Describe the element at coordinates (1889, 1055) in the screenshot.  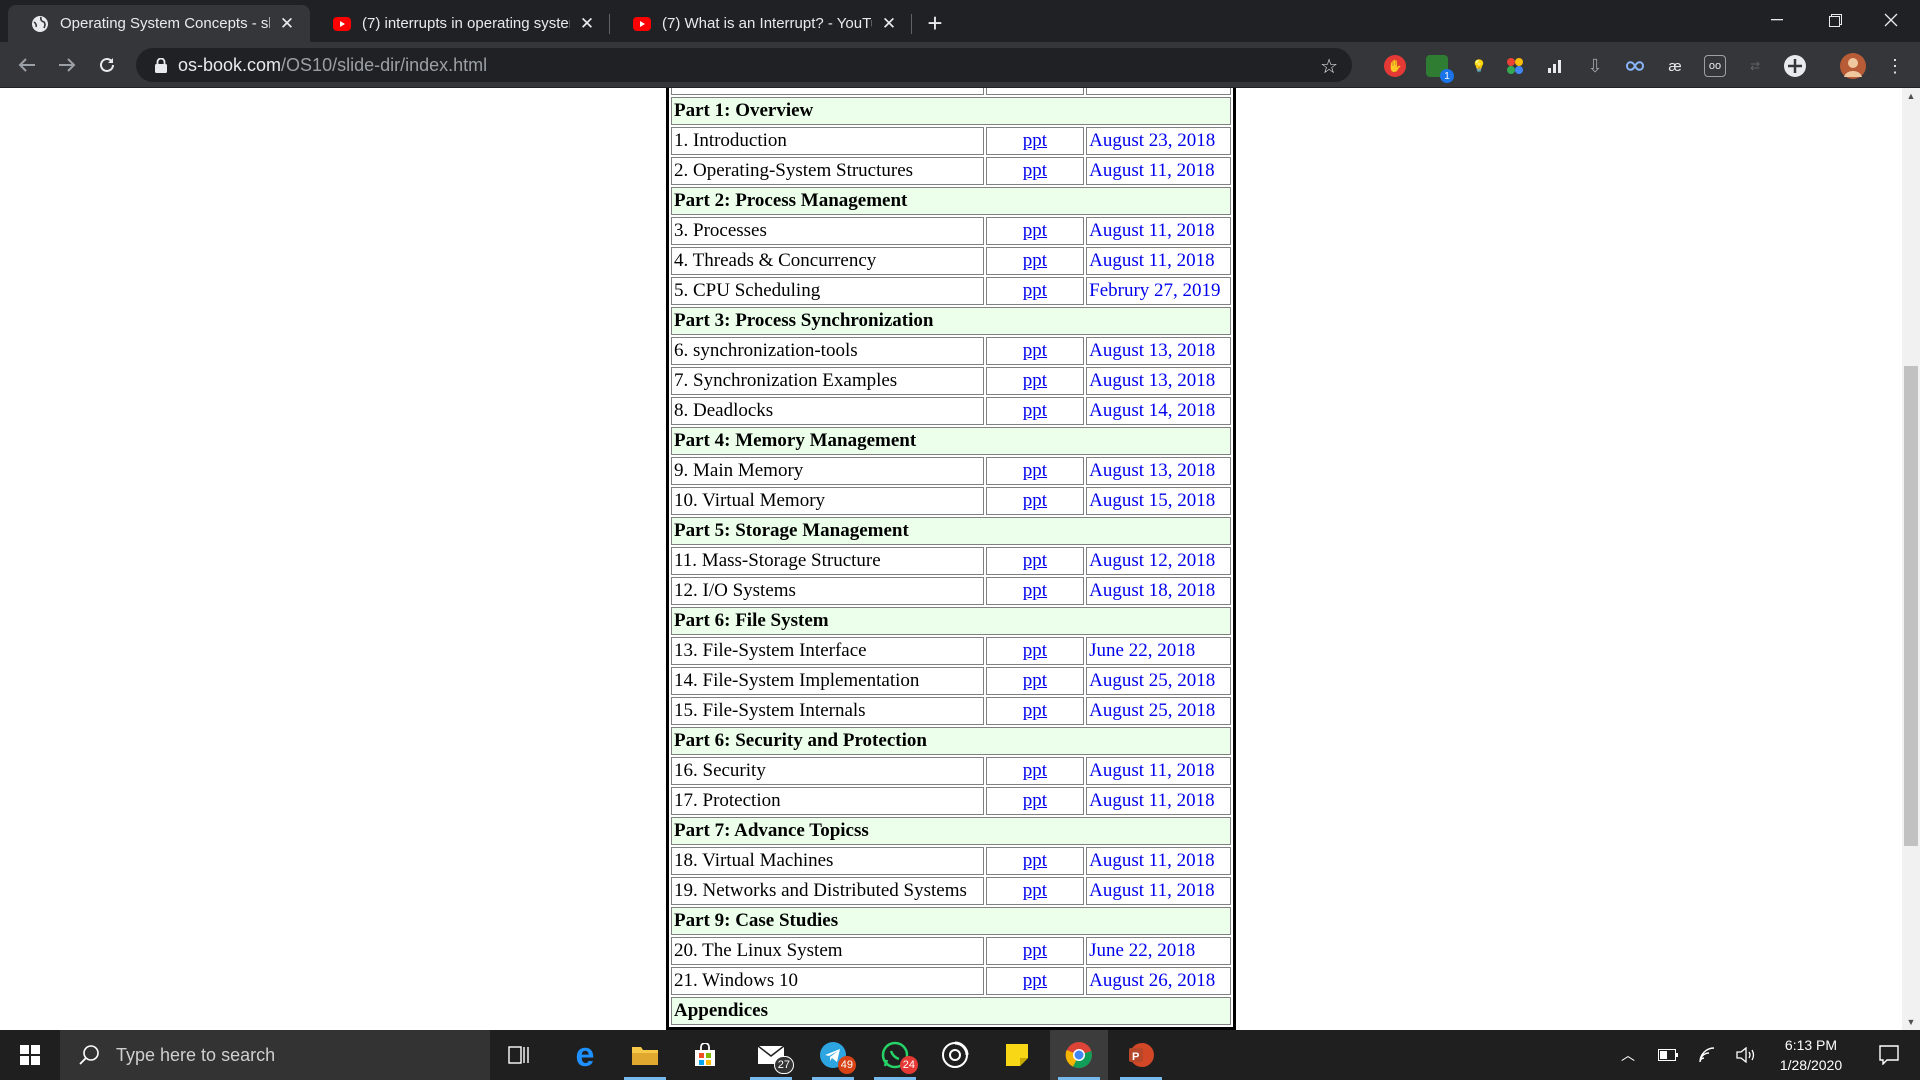
I see `action-center-icon` at that location.